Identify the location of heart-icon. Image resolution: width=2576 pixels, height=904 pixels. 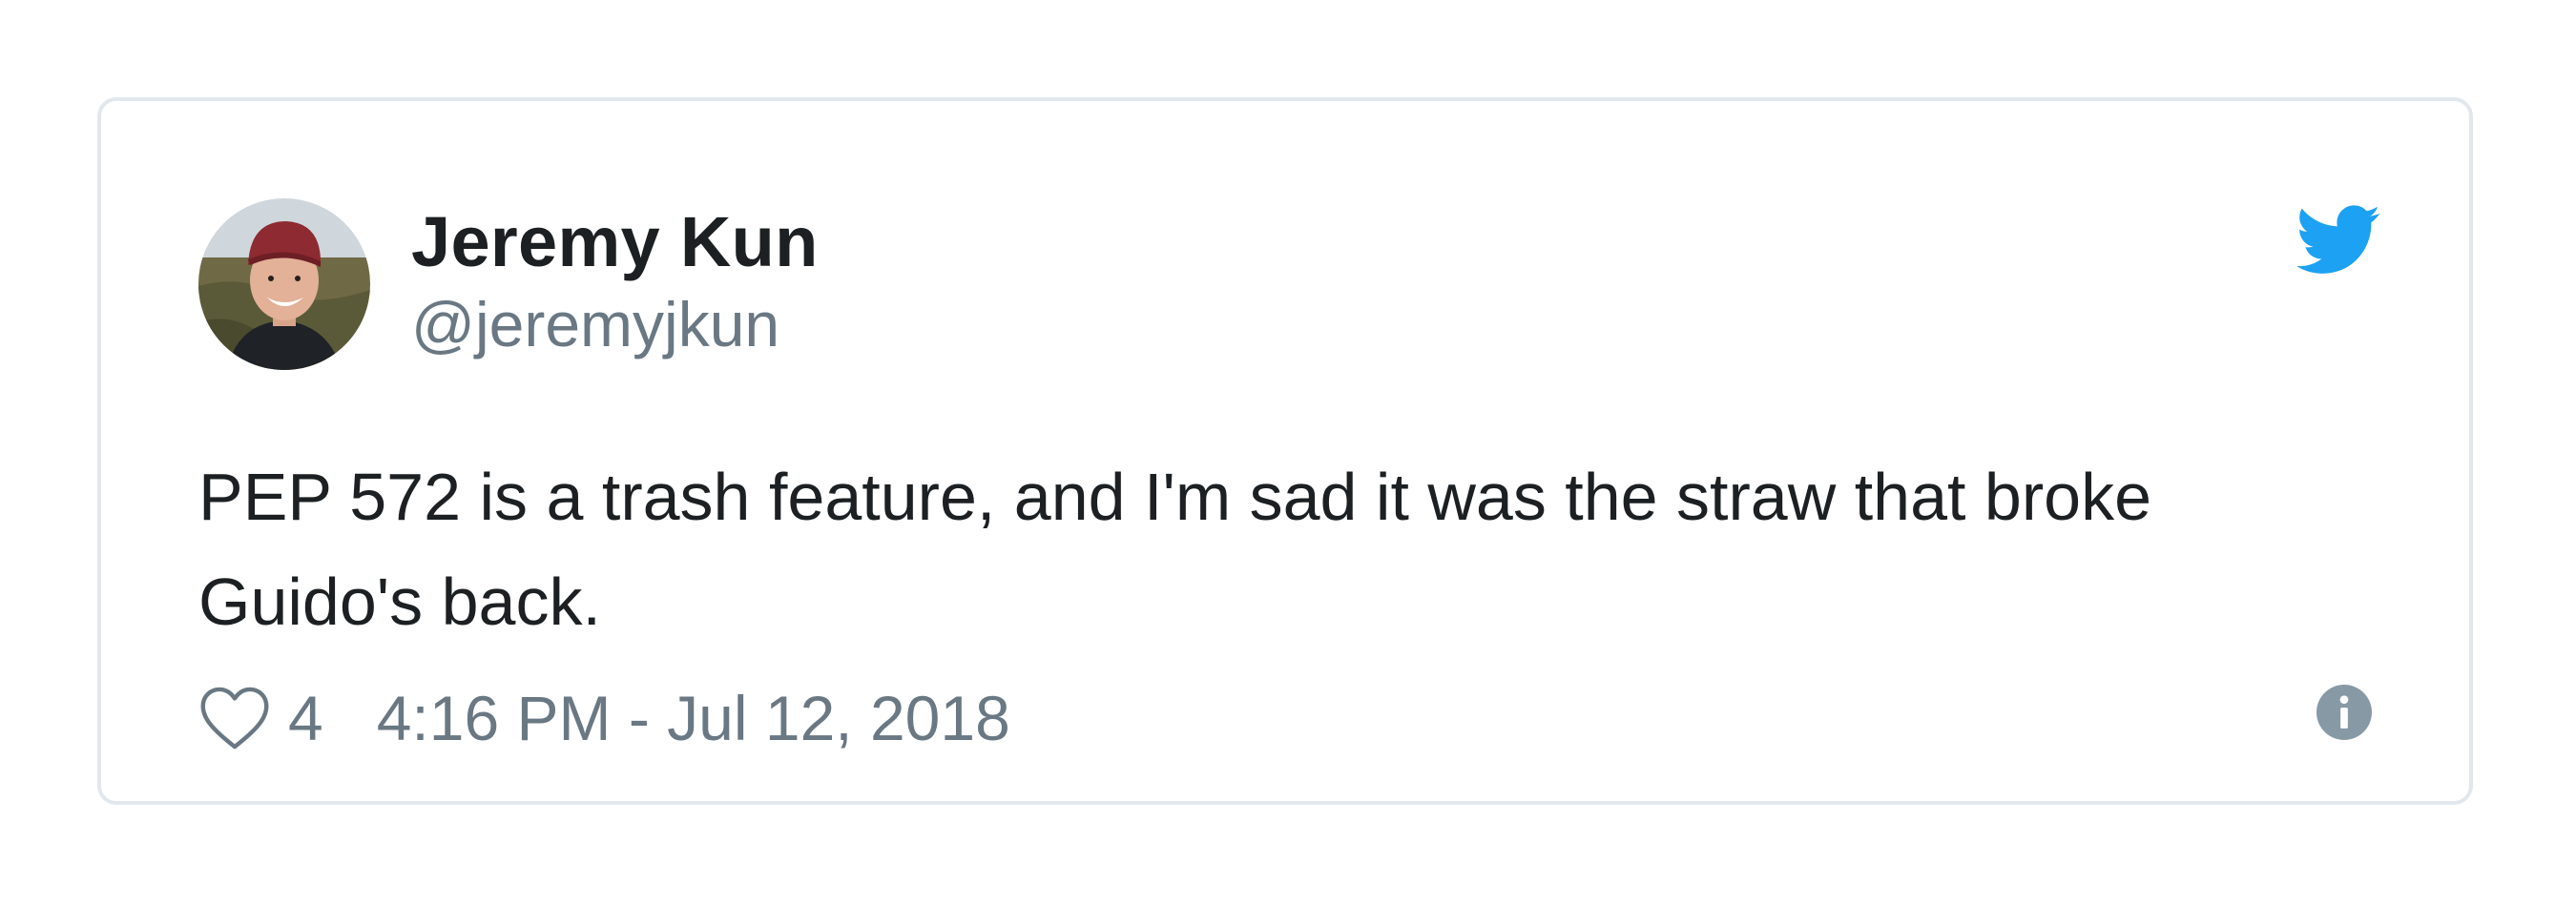
(234, 718).